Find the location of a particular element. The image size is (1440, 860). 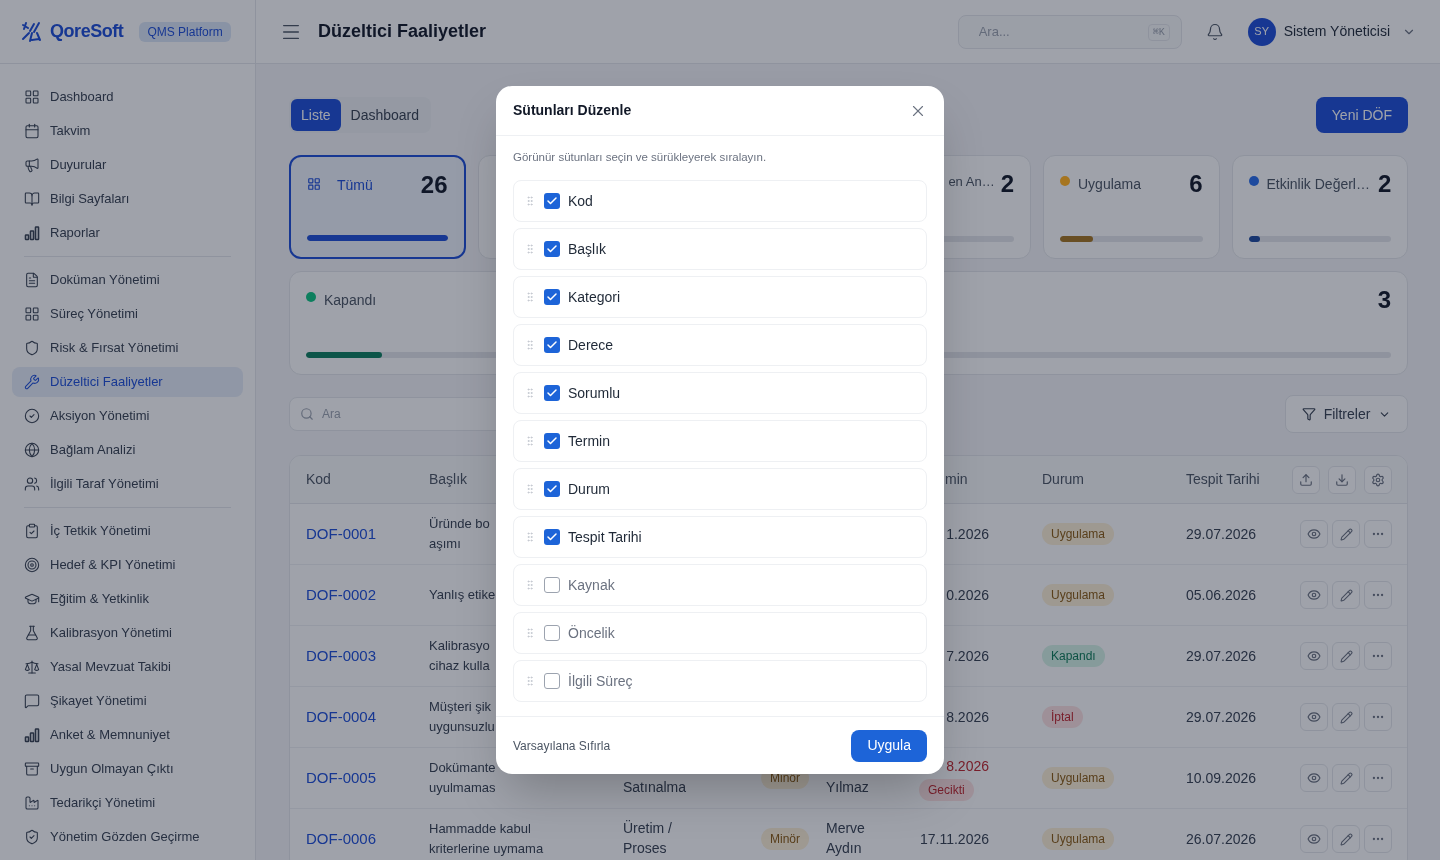

category-text: Proses is located at coordinates (645, 848).